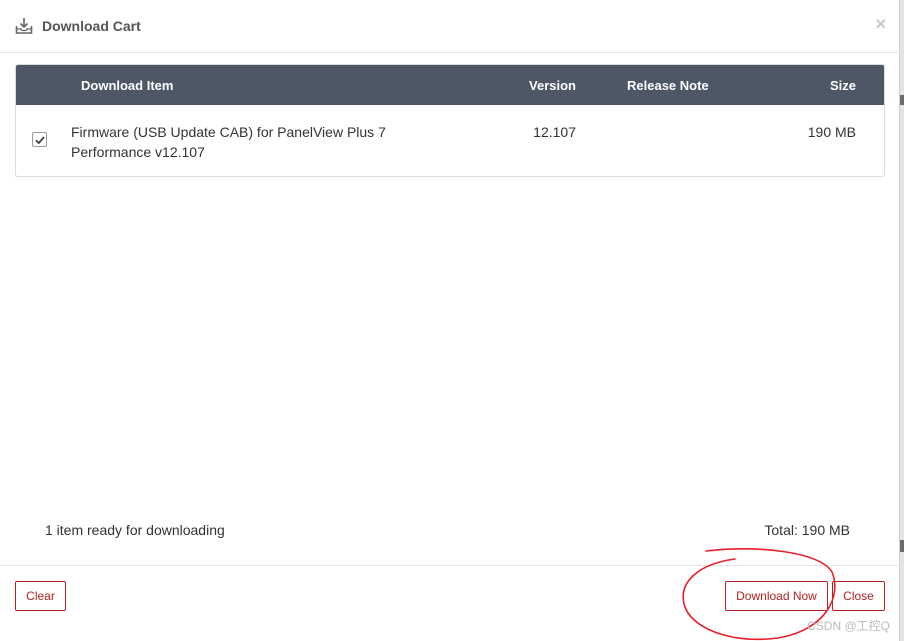 This screenshot has width=904, height=641. I want to click on dialog-footer: Clear Download Now Close, so click(450, 603).